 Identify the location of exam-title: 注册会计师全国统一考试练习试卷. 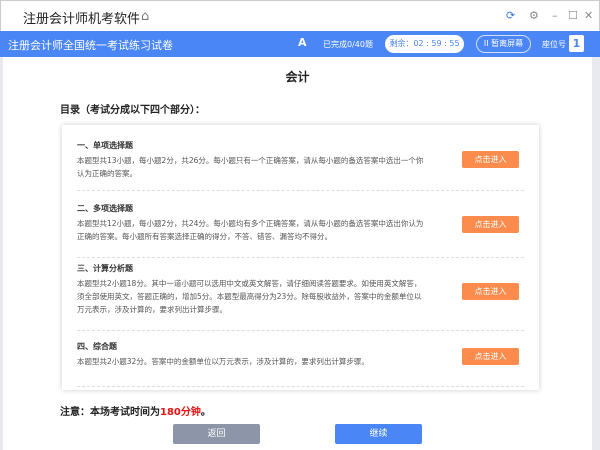
(90, 45).